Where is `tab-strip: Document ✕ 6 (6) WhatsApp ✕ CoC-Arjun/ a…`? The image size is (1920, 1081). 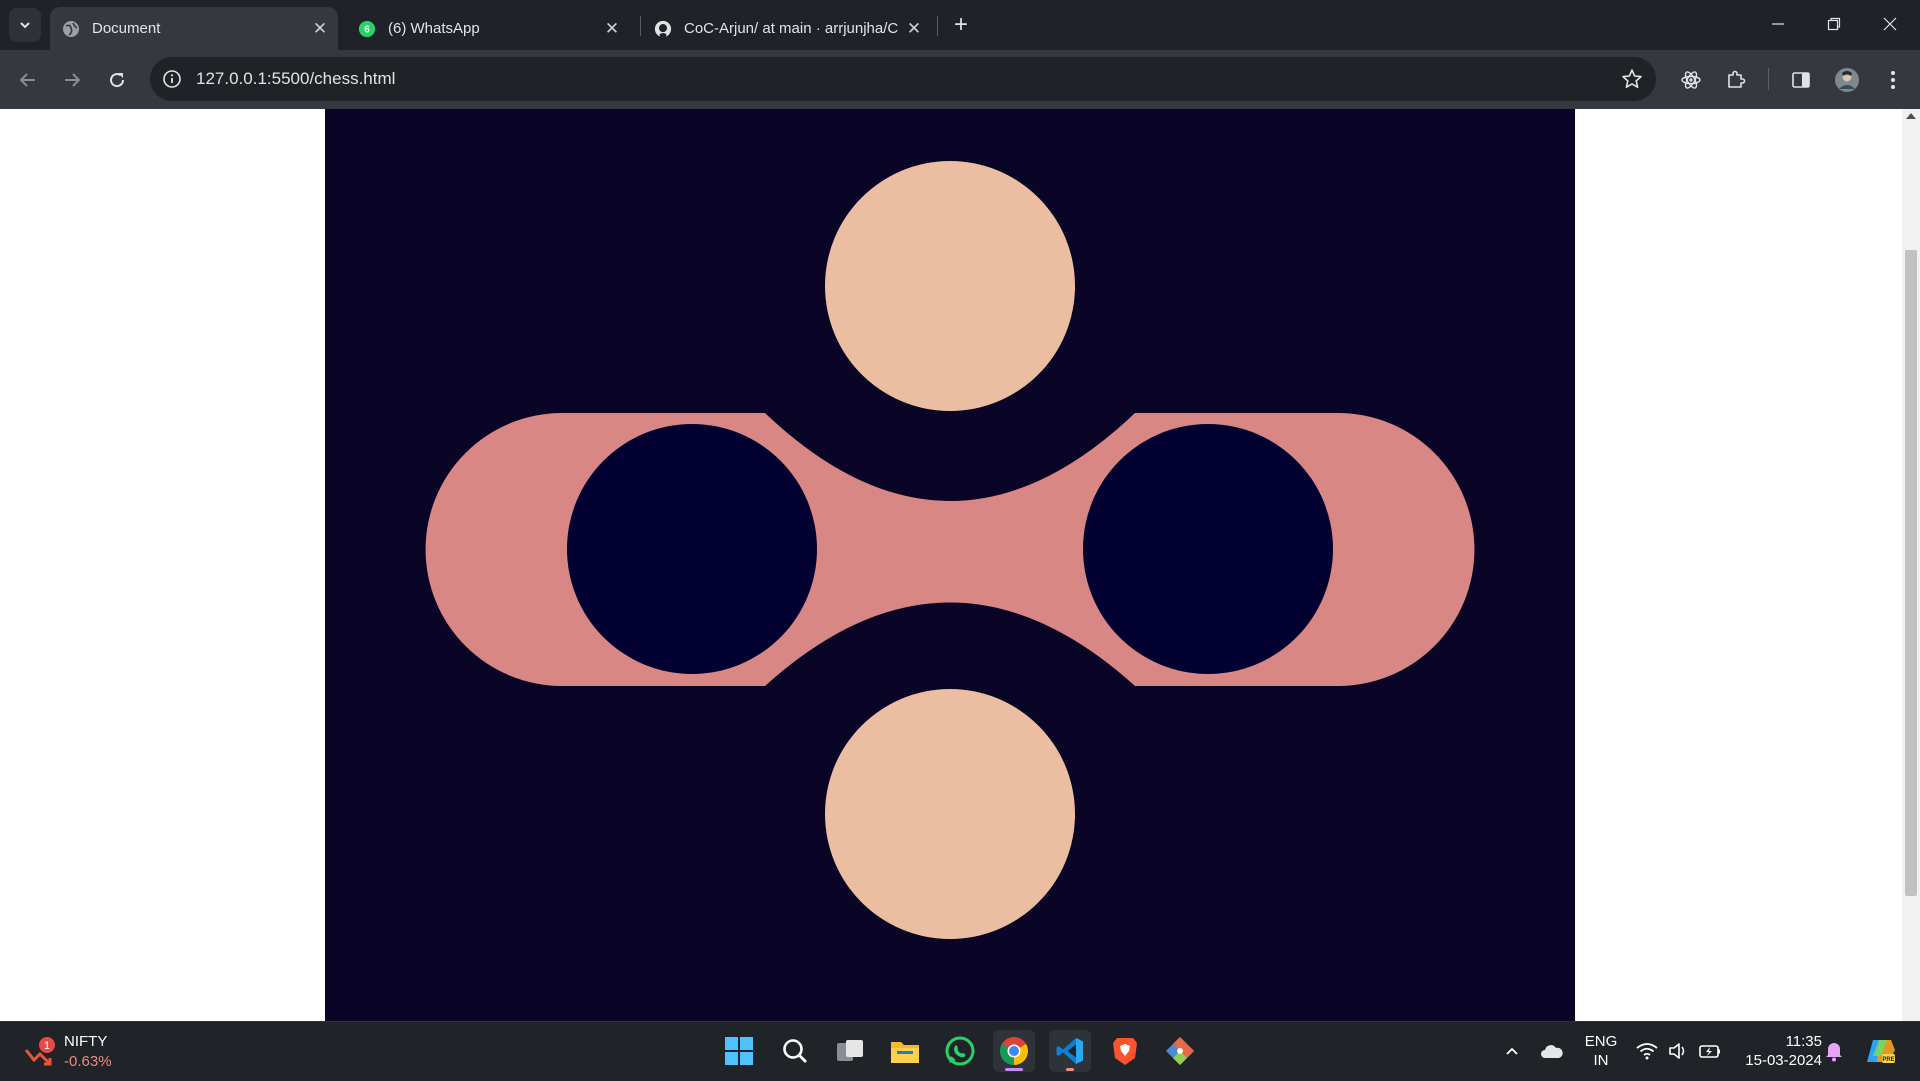 tab-strip: Document ✕ 6 (6) WhatsApp ✕ CoC-Arjun/ a… is located at coordinates (960, 25).